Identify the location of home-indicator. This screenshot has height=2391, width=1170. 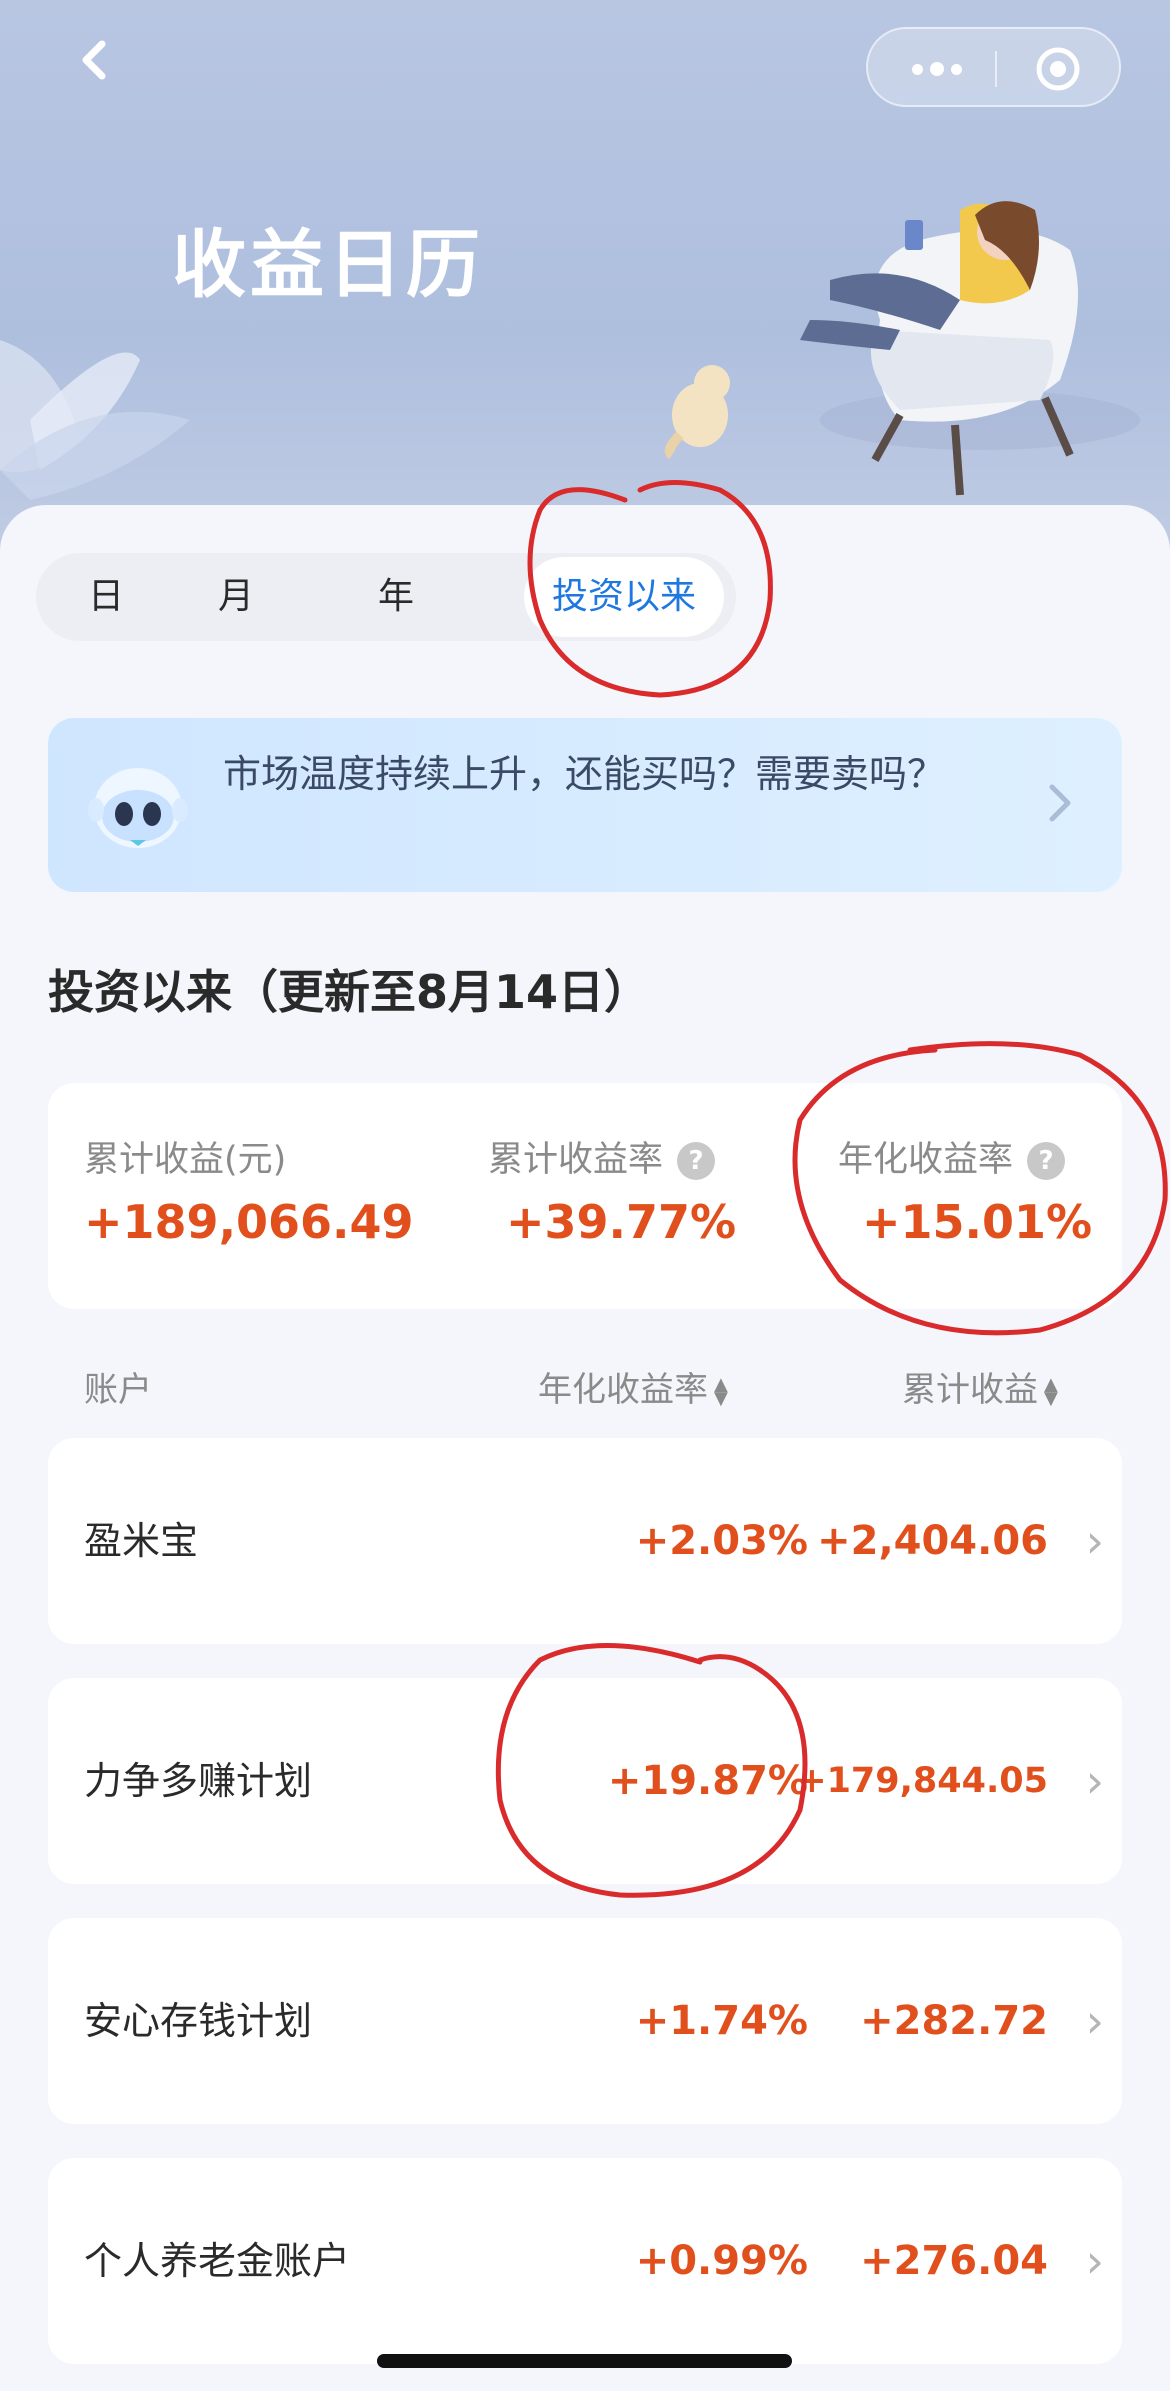
(584, 2361).